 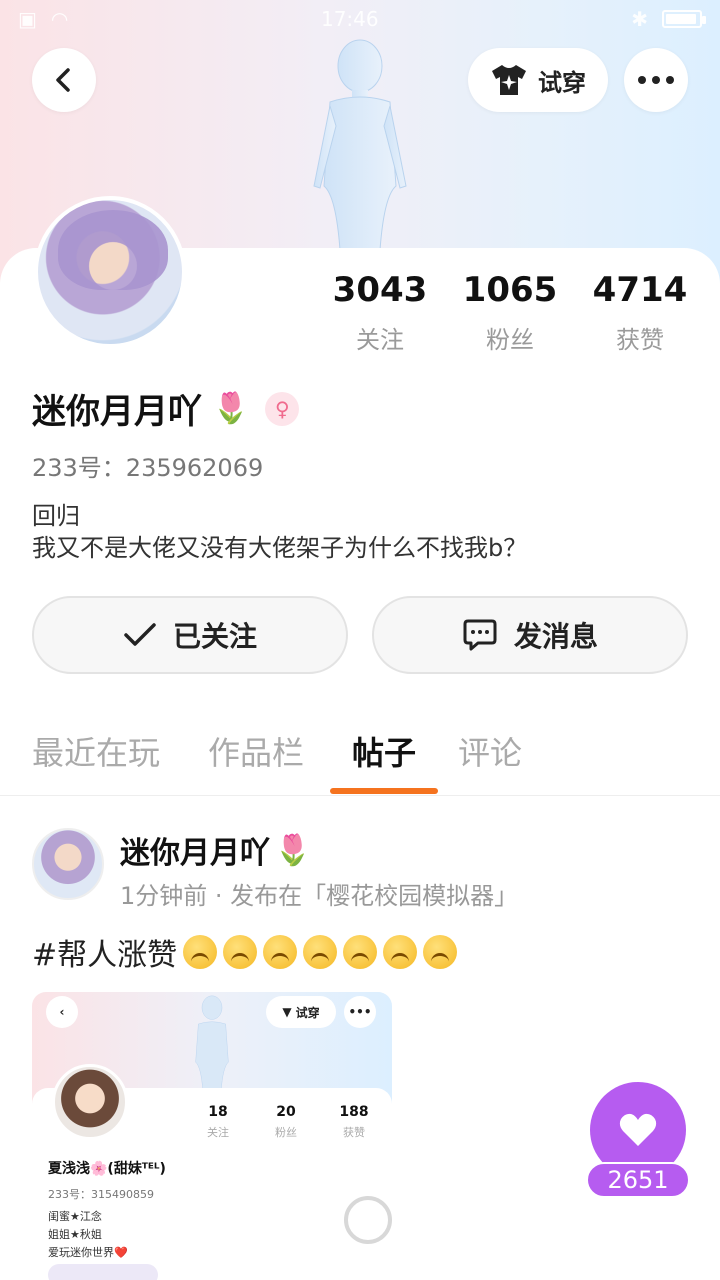 What do you see at coordinates (354, 1132) in the screenshot?
I see `embed-stat-label: 获赞` at bounding box center [354, 1132].